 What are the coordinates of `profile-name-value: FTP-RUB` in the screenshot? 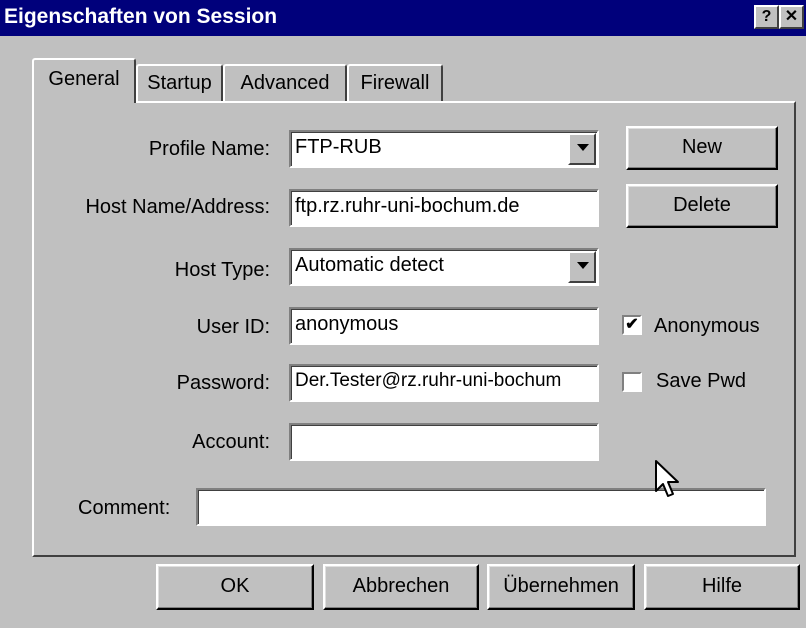 It's located at (338, 147).